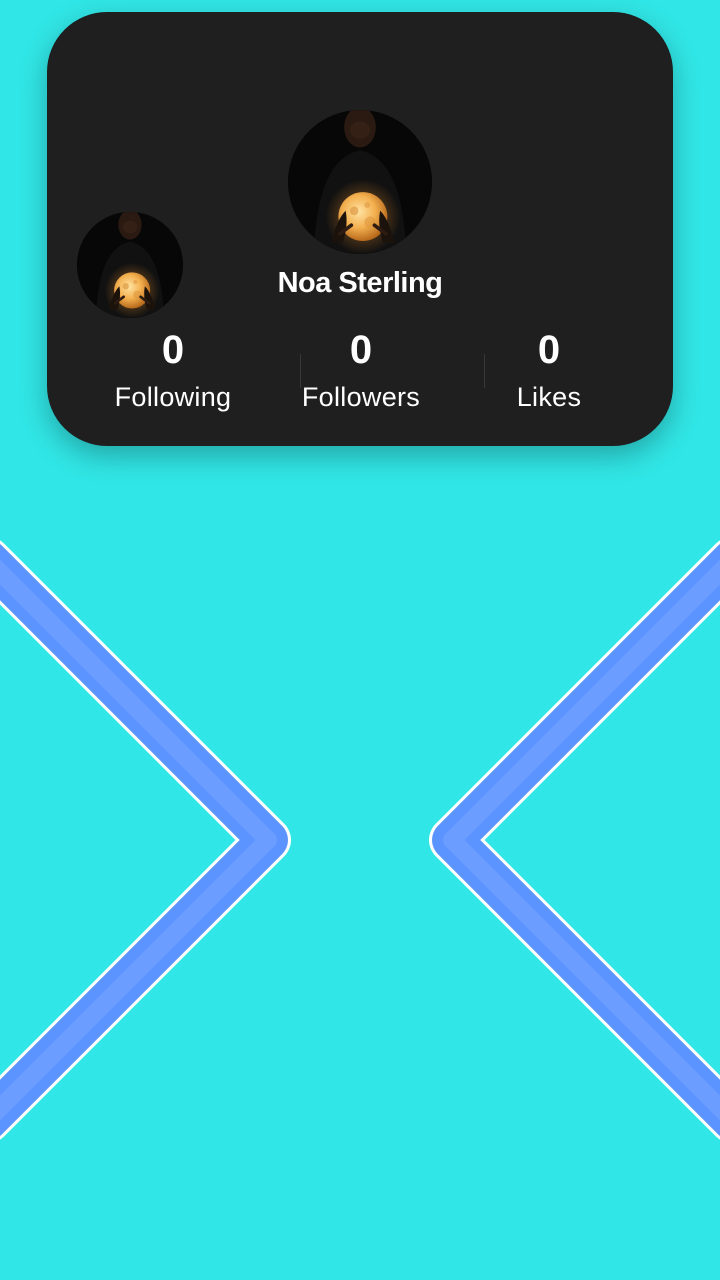 This screenshot has width=720, height=1280. Describe the element at coordinates (173, 397) in the screenshot. I see `stat-following-label: Following` at that location.